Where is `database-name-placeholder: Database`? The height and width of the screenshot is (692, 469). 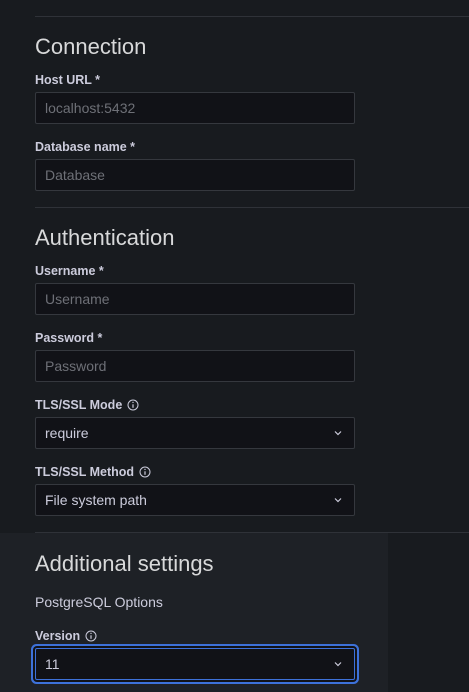 database-name-placeholder: Database is located at coordinates (75, 175).